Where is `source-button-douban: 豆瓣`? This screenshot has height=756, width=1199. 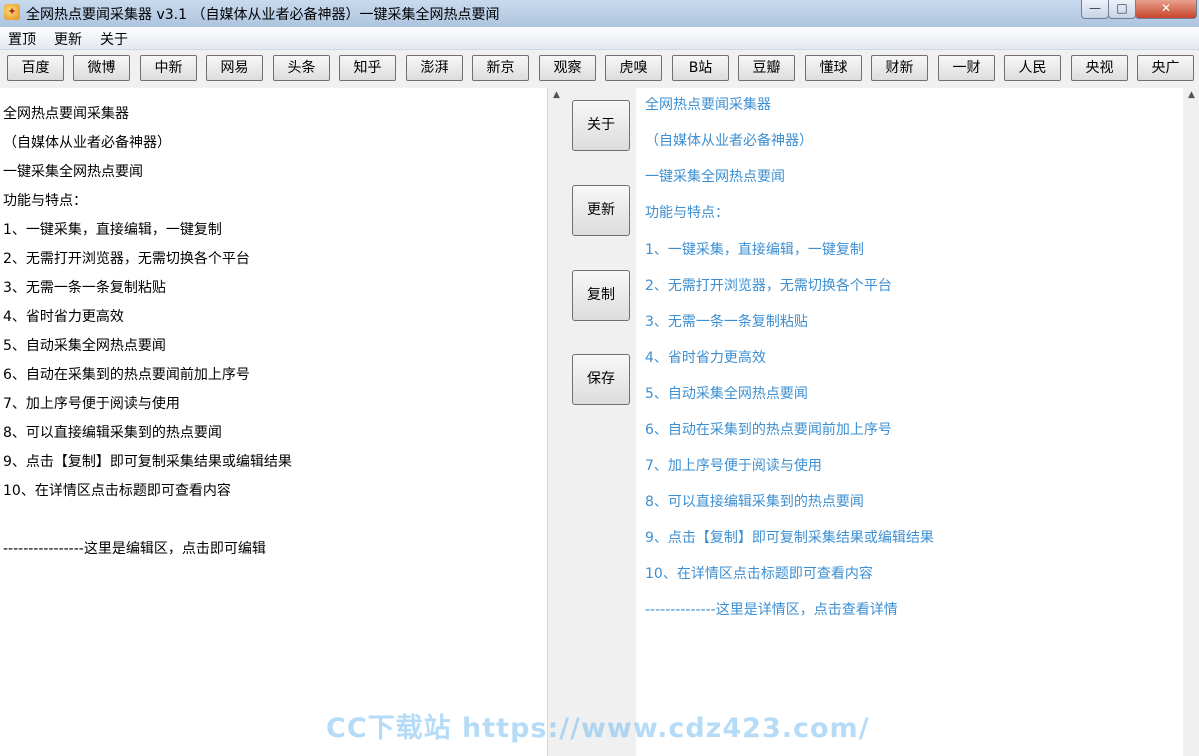
source-button-douban: 豆瓣 is located at coordinates (766, 68).